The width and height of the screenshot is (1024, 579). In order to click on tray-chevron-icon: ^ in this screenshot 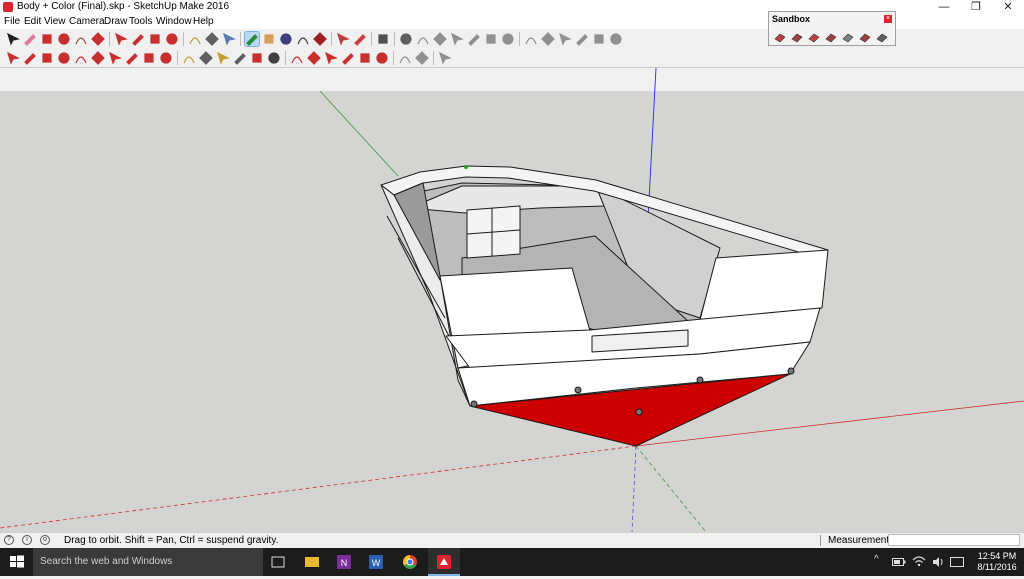, I will do `click(876, 559)`.